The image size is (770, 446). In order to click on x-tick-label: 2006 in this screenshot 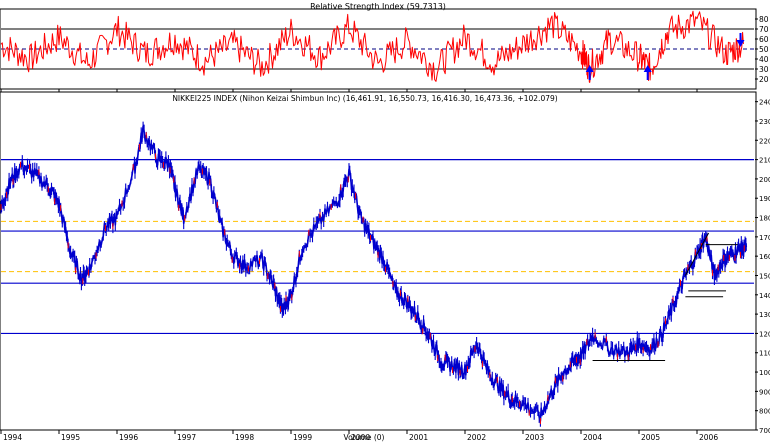, I will do `click(708, 437)`.